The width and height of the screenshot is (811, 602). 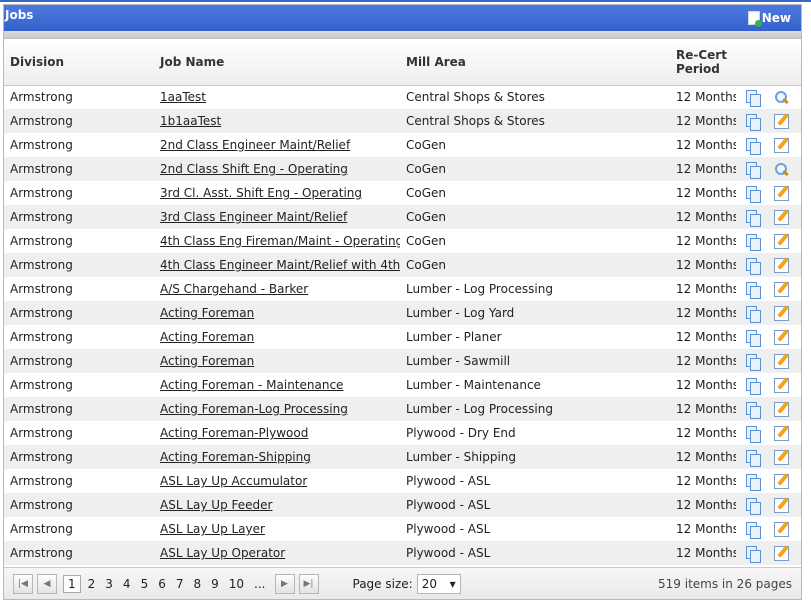 What do you see at coordinates (253, 217) in the screenshot?
I see `job-name-link: 3rd Class Engineer Maint/Relief` at bounding box center [253, 217].